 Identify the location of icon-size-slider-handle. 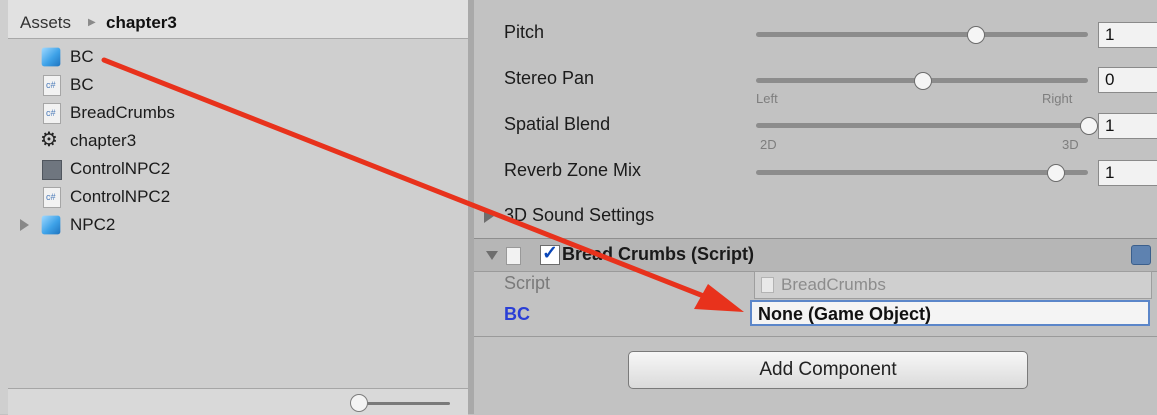
(359, 403).